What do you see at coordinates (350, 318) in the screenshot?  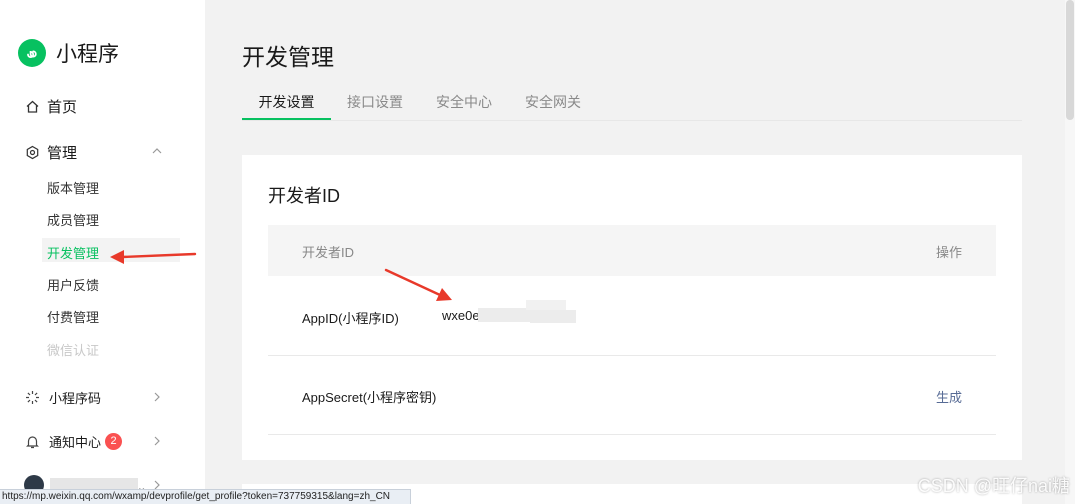 I see `appid-label: AppID(小程序ID)` at bounding box center [350, 318].